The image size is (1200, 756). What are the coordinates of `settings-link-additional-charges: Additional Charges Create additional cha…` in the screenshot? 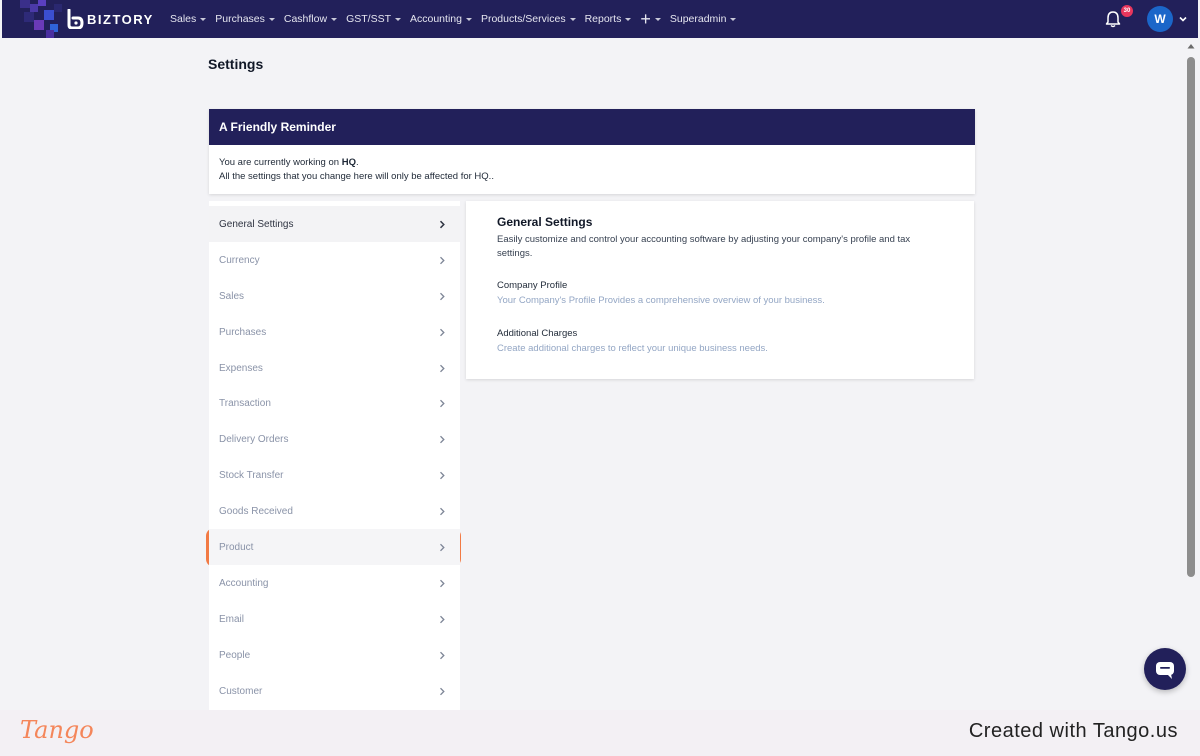 It's located at (720, 341).